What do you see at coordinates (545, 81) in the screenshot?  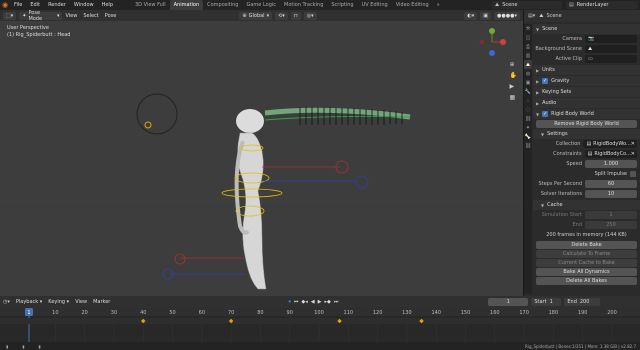 I see `gravity-checkbox: ✓` at bounding box center [545, 81].